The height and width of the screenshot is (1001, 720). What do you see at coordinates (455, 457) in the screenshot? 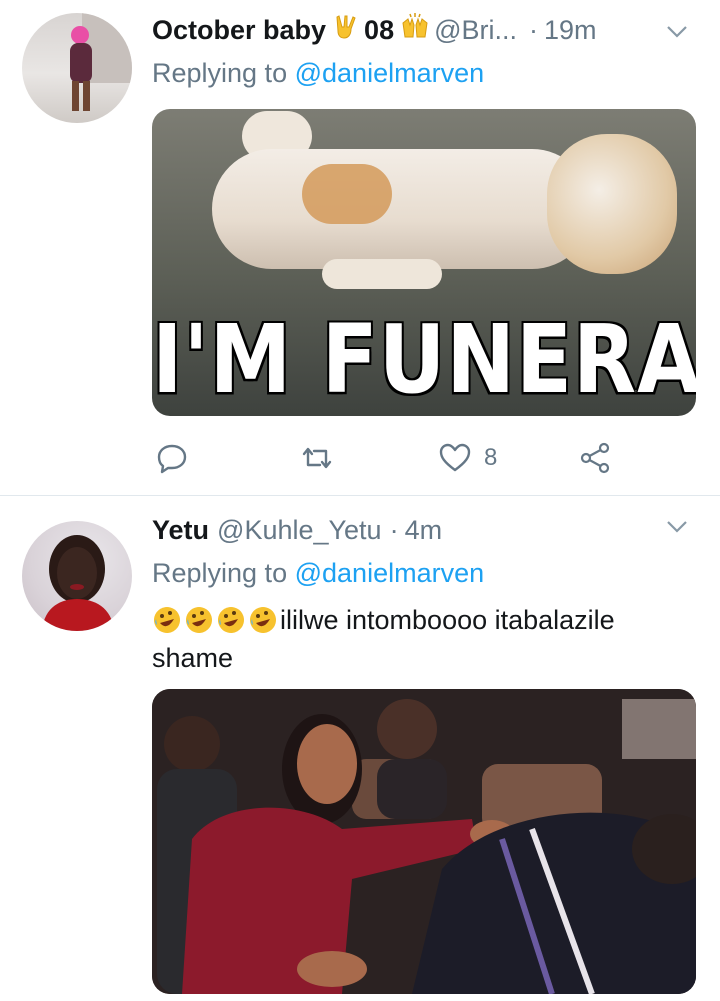
I see `heart-icon` at bounding box center [455, 457].